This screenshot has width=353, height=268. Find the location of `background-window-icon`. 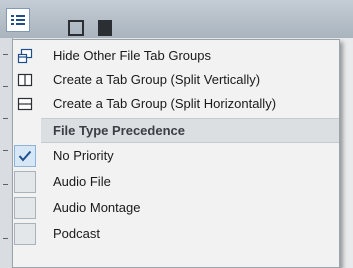

background-window-icon is located at coordinates (76, 28).